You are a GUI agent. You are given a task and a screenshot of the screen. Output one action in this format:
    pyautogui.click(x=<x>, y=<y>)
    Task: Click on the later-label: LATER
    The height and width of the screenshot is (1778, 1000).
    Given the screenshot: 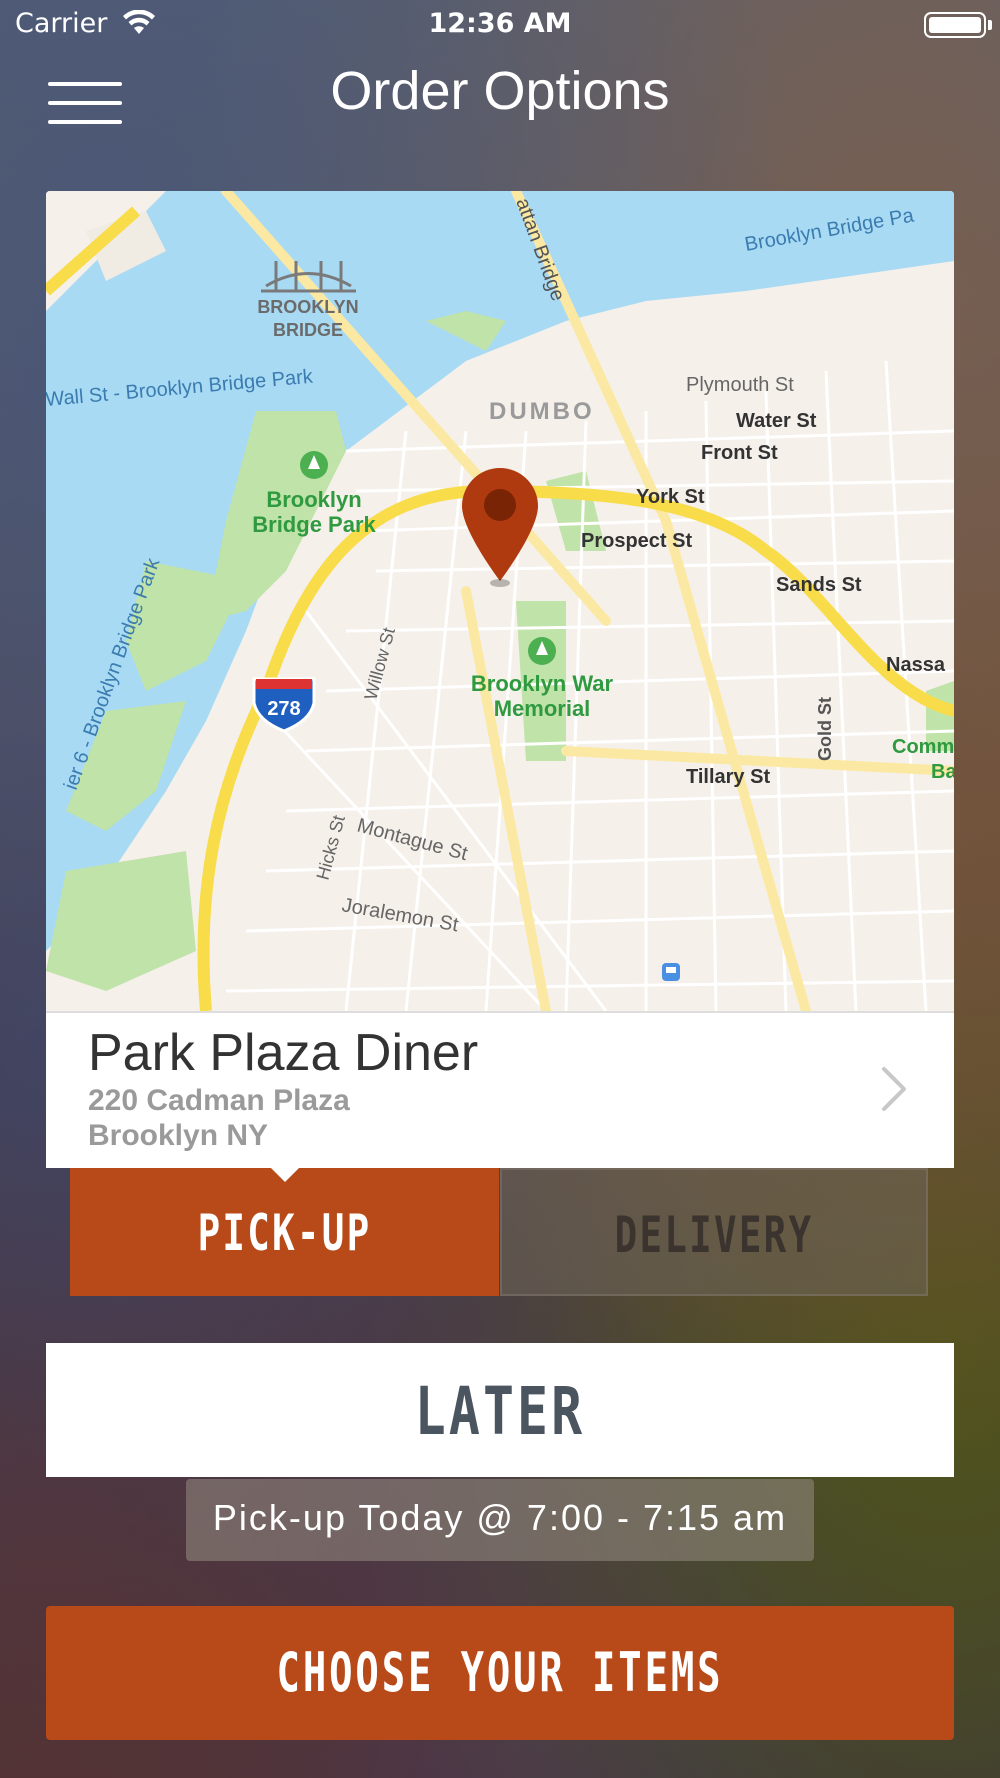 What is the action you would take?
    pyautogui.click(x=500, y=1411)
    